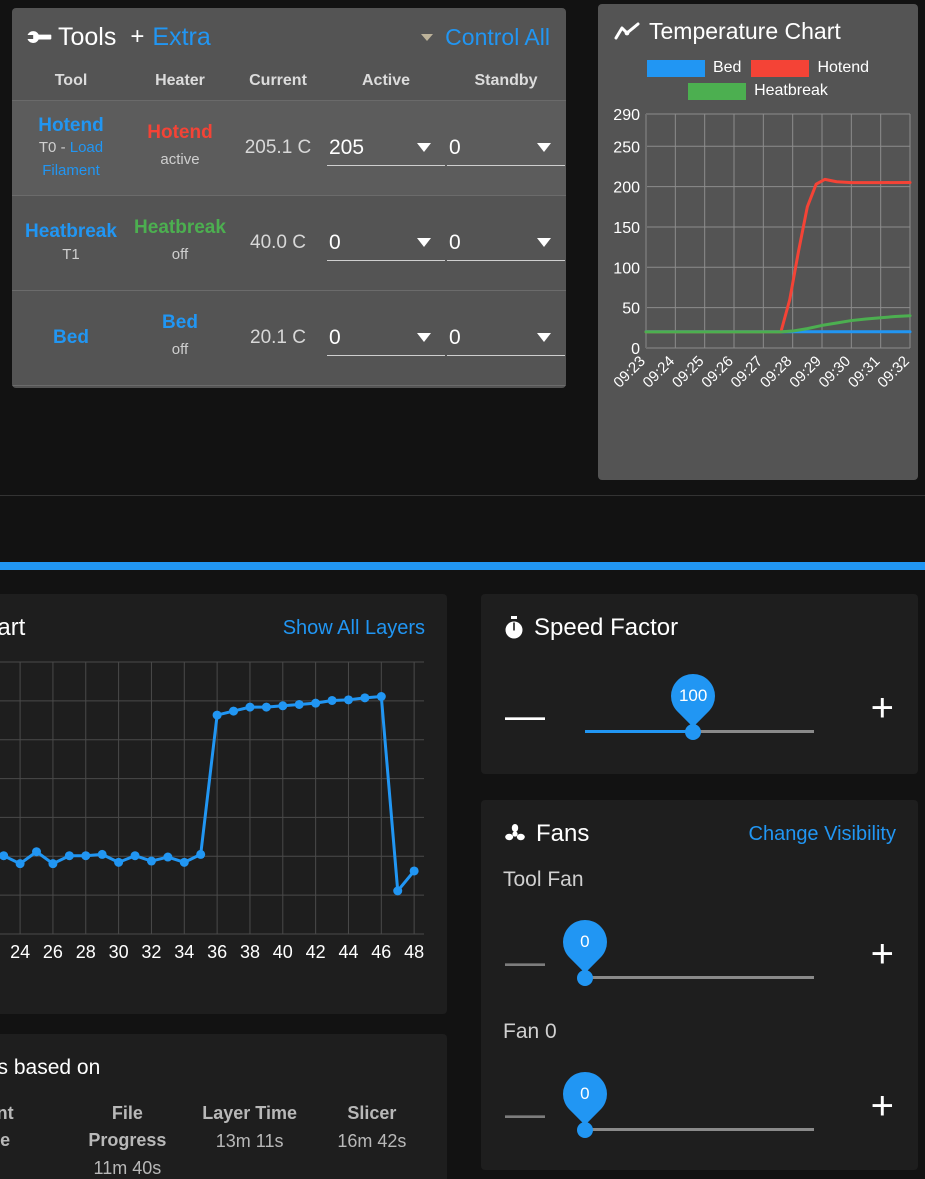 Image resolution: width=925 pixels, height=1179 pixels. I want to click on current-temperature: 205.1 C, so click(278, 147).